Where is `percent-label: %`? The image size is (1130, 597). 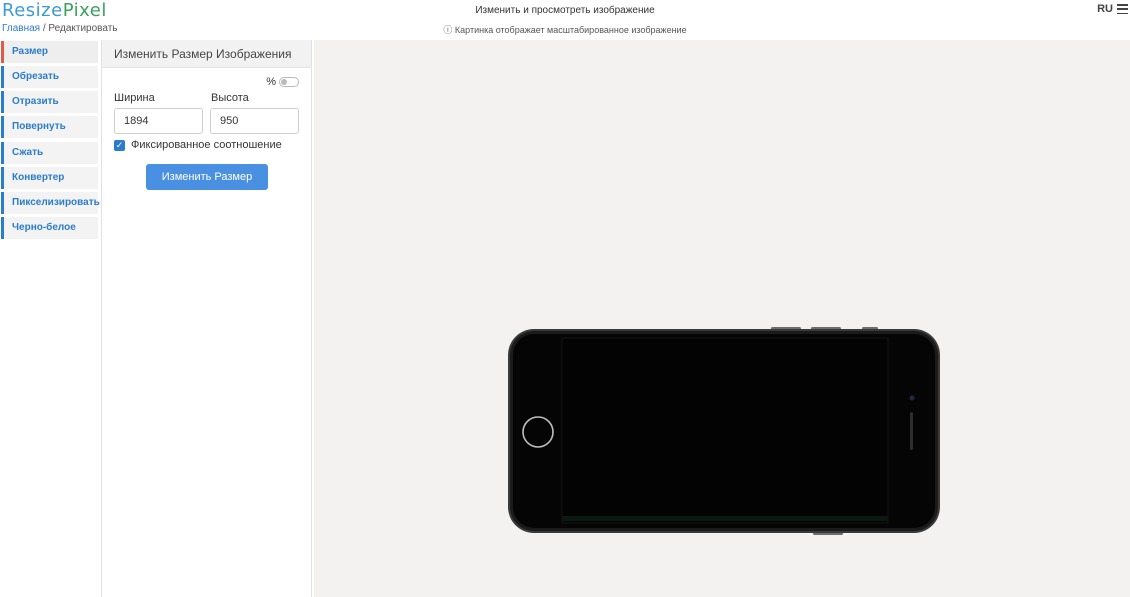
percent-label: % is located at coordinates (271, 82).